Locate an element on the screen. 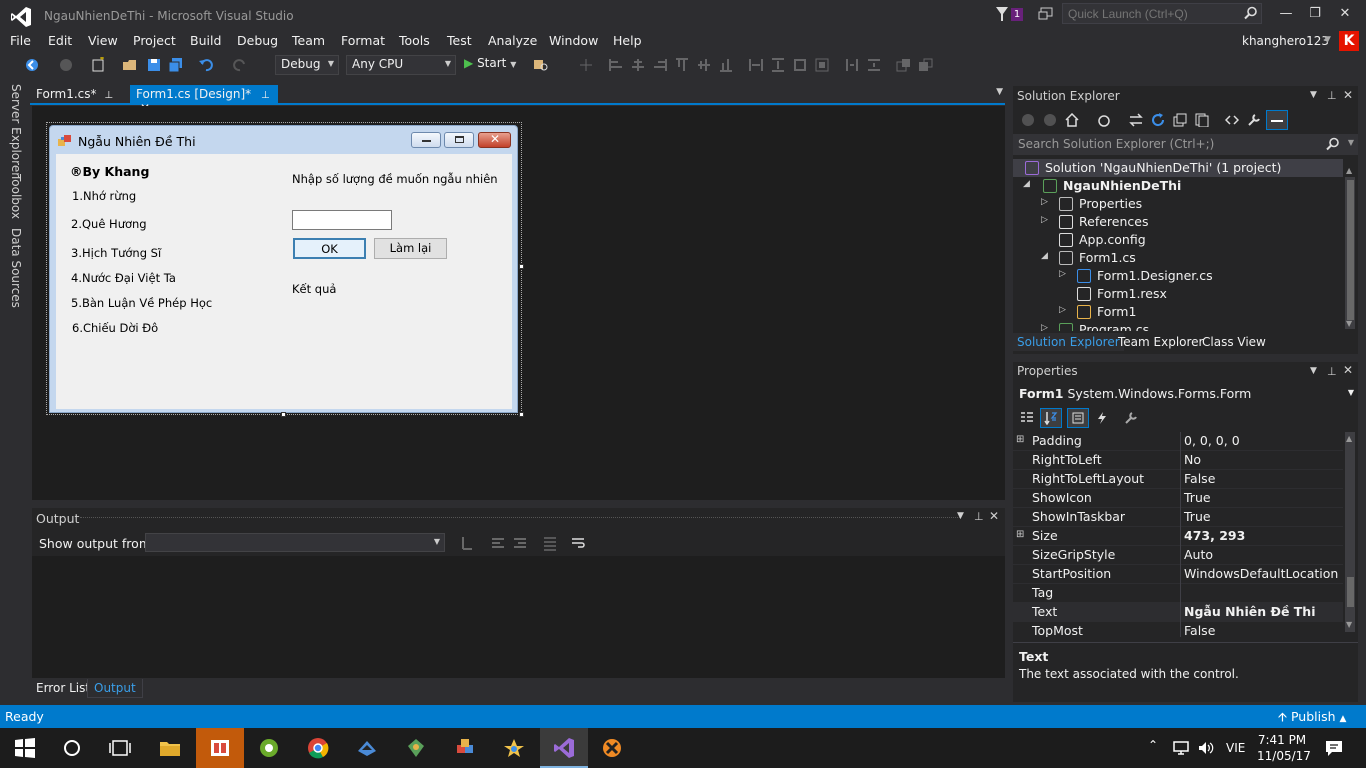  next-message-icon is located at coordinates (520, 543).